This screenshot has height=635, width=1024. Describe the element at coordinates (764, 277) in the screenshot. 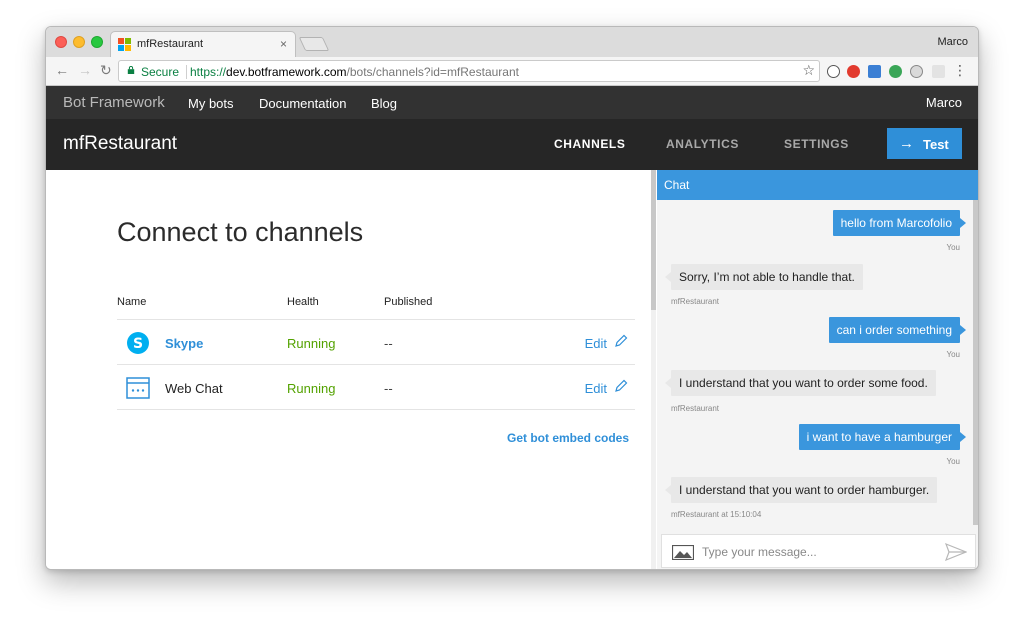

I see `chat-message-bot: Sorry, I’m not able to handle that.` at that location.